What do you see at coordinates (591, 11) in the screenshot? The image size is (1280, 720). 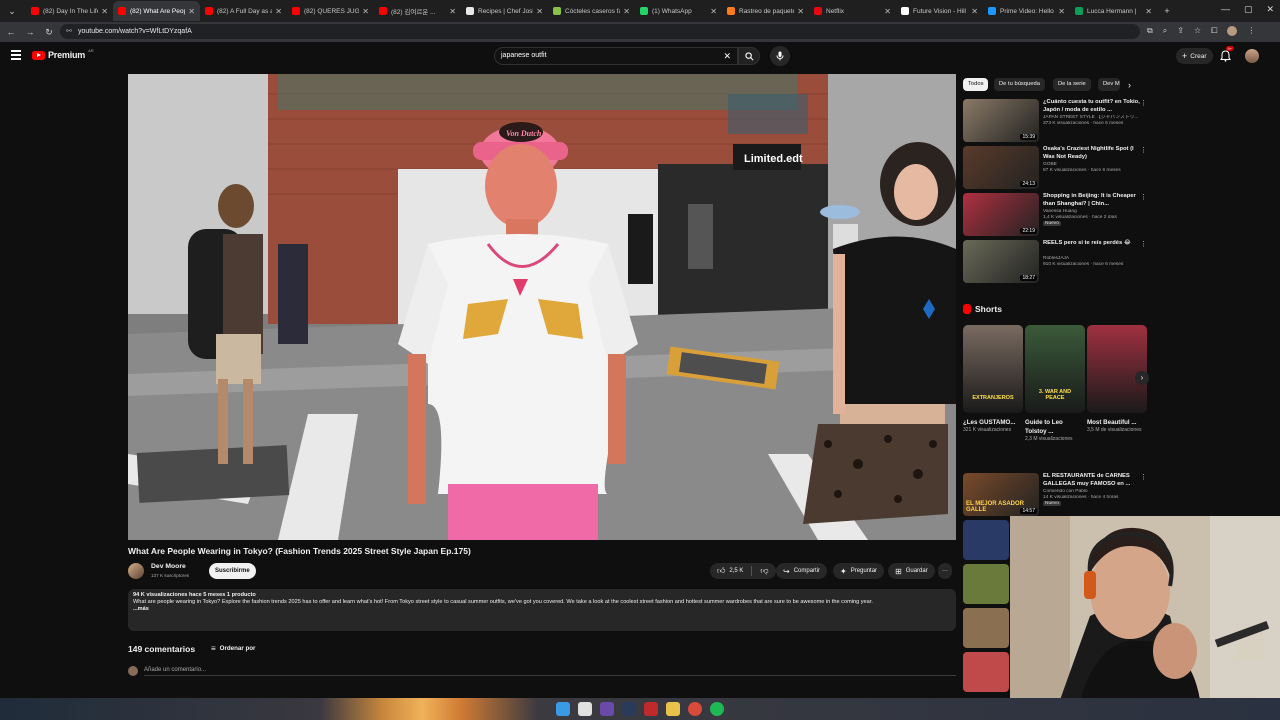 I see `browser-tab: Cócteles caseros fá ✕` at bounding box center [591, 11].